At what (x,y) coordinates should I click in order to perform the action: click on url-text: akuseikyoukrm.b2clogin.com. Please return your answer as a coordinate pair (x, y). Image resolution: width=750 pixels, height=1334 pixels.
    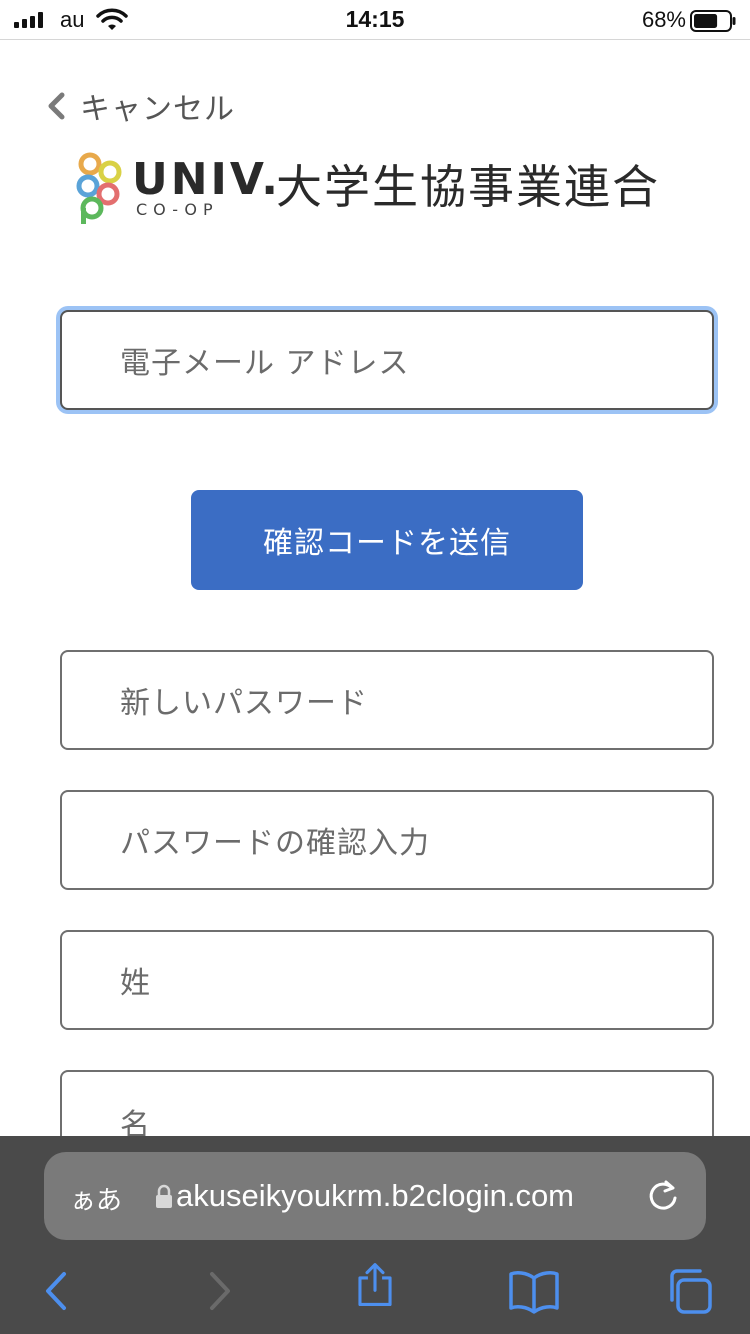
    Looking at the image, I should click on (375, 1195).